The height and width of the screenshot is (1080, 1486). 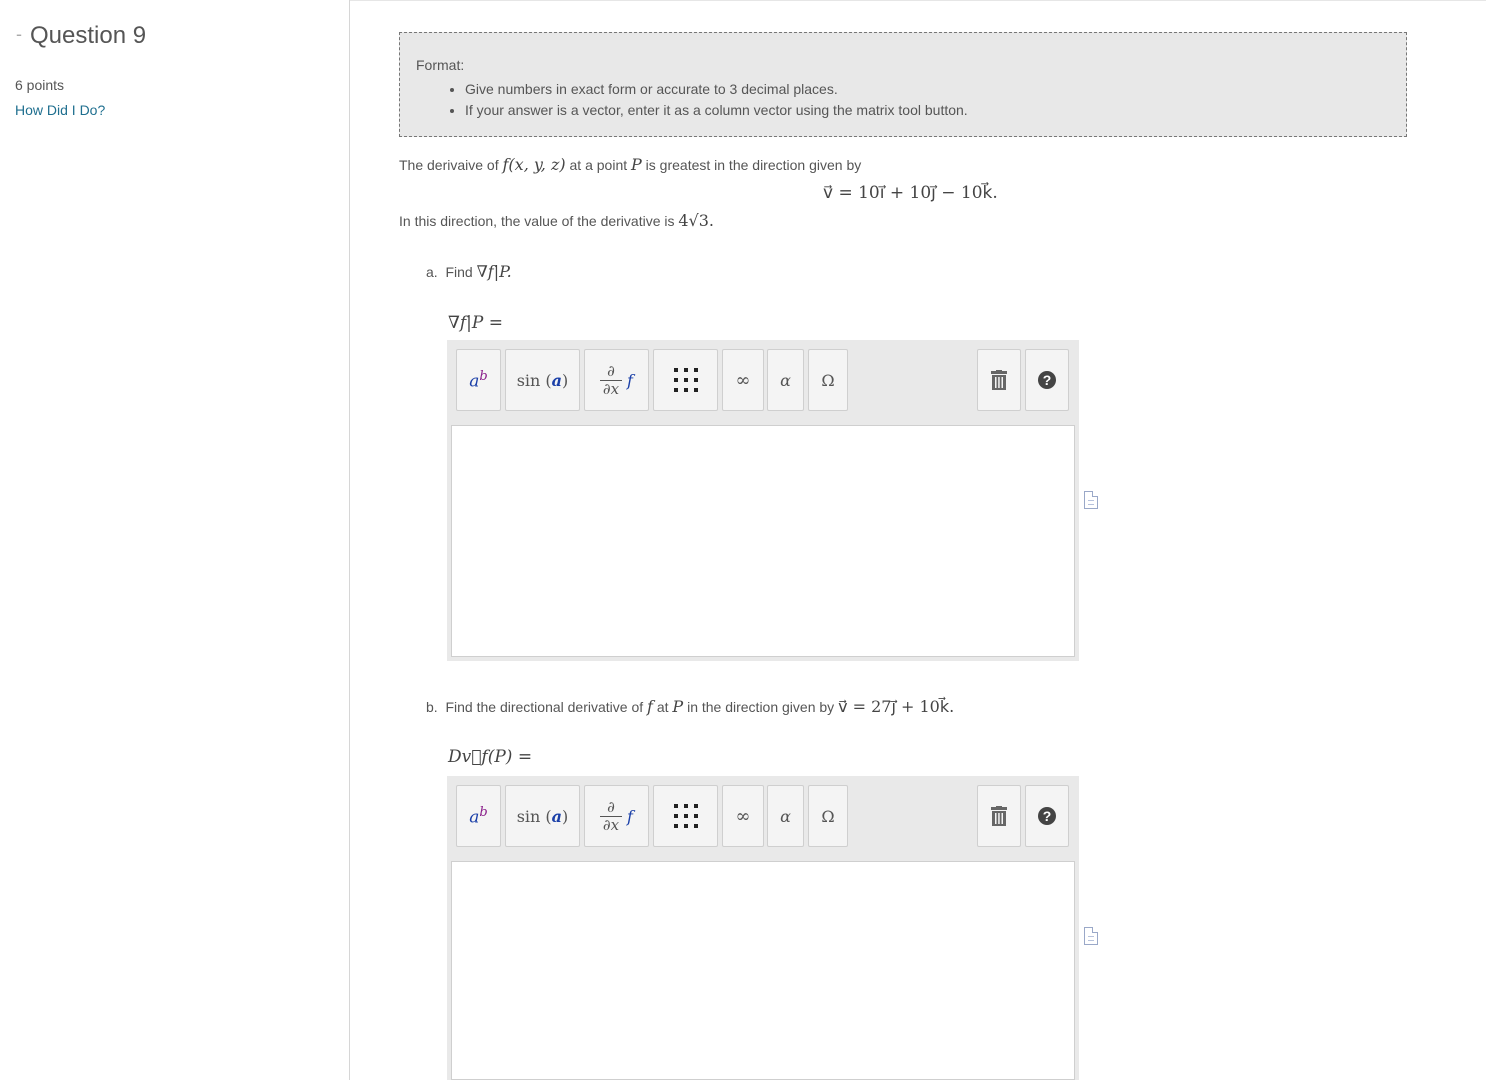 I want to click on part-a-prefix: a., so click(x=432, y=272).